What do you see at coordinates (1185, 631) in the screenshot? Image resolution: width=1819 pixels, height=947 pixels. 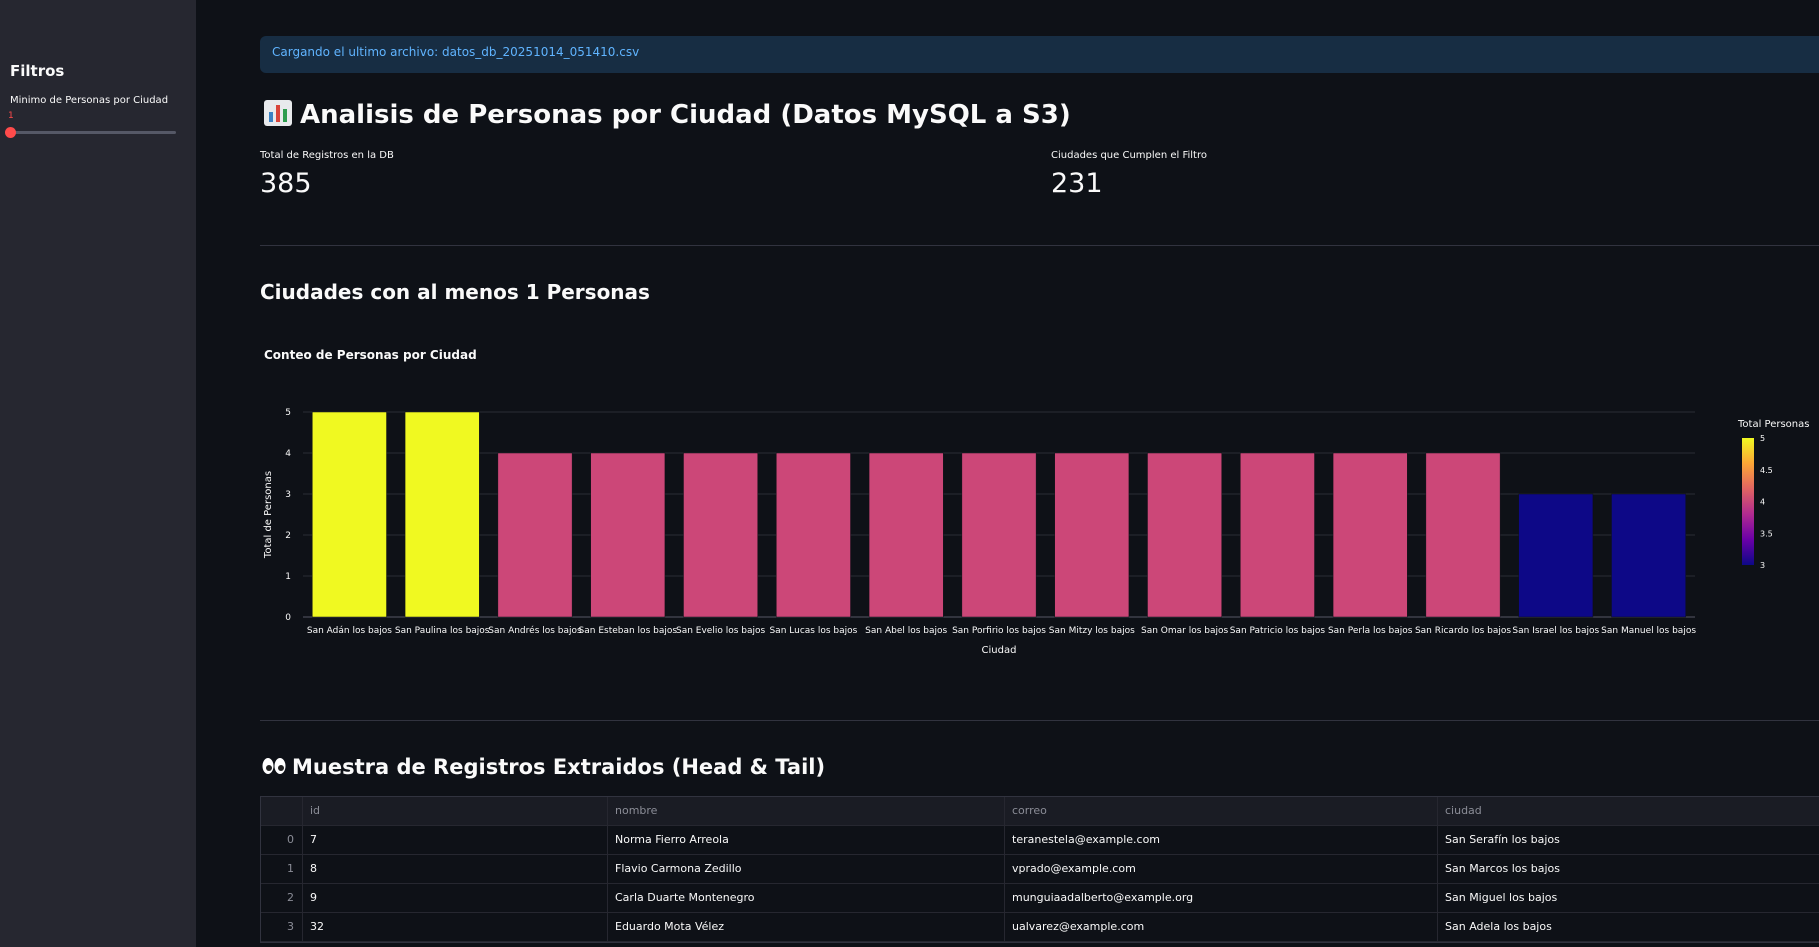 I see `x-tick-label: San Omar los bajos` at bounding box center [1185, 631].